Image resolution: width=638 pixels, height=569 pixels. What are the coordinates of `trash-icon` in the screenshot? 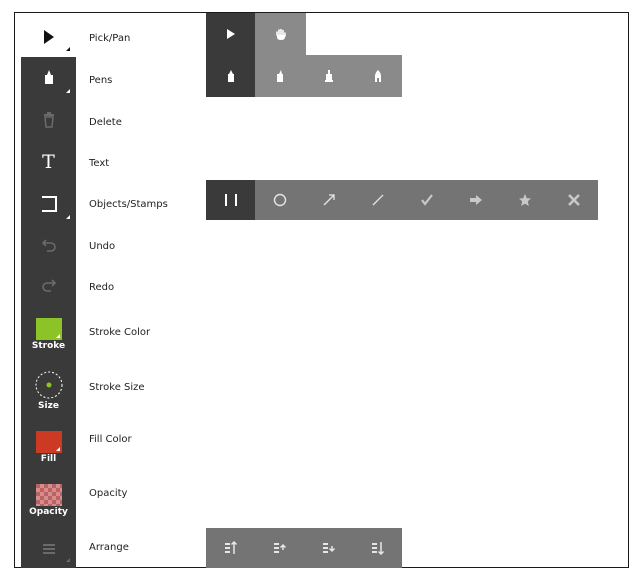 It's located at (49, 120).